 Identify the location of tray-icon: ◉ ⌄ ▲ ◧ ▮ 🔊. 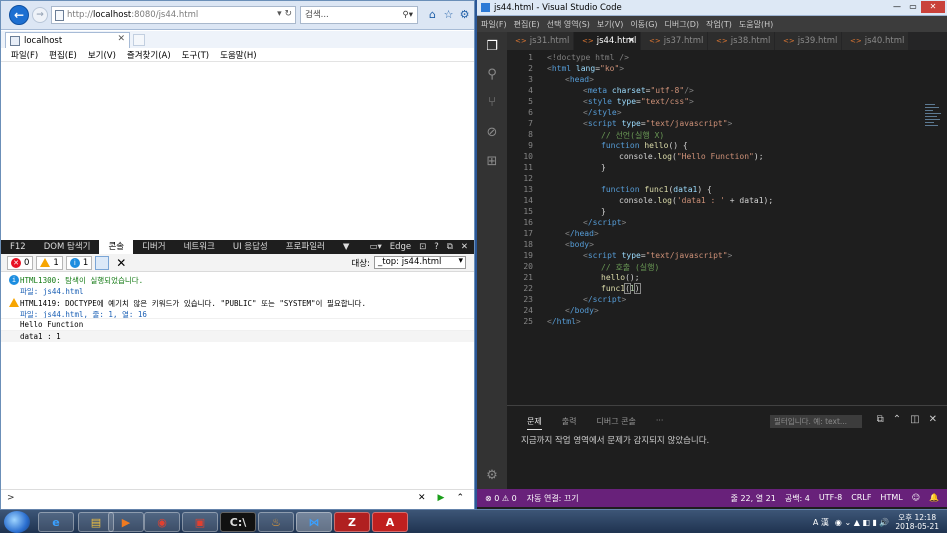
(862, 522).